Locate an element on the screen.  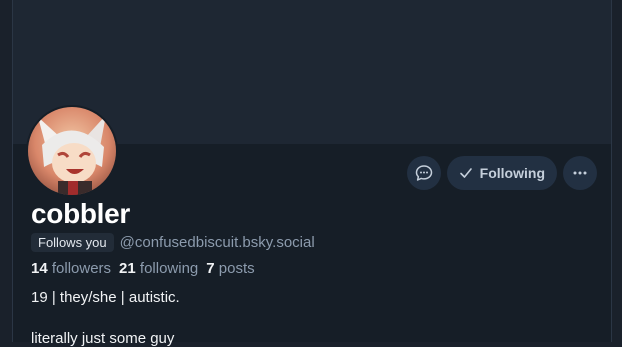
more-options-button is located at coordinates (580, 173).